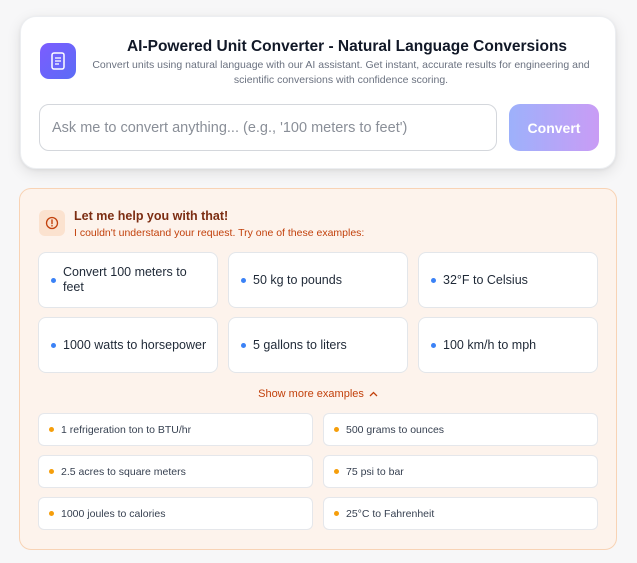 The width and height of the screenshot is (637, 563). I want to click on example-label: 50 kg to pounds, so click(297, 279).